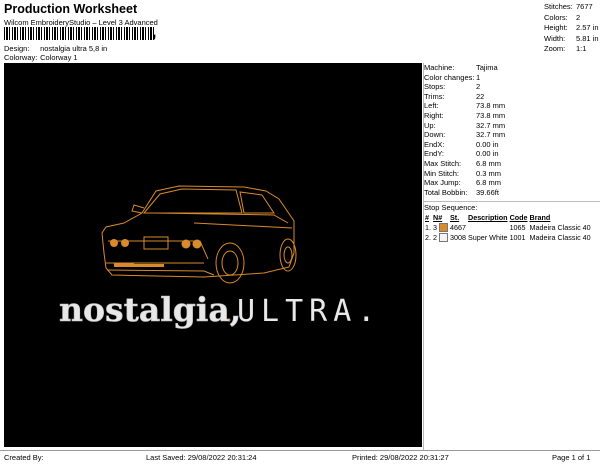 This screenshot has width=600, height=464. What do you see at coordinates (427, 218) in the screenshot?
I see `column-header: #` at bounding box center [427, 218].